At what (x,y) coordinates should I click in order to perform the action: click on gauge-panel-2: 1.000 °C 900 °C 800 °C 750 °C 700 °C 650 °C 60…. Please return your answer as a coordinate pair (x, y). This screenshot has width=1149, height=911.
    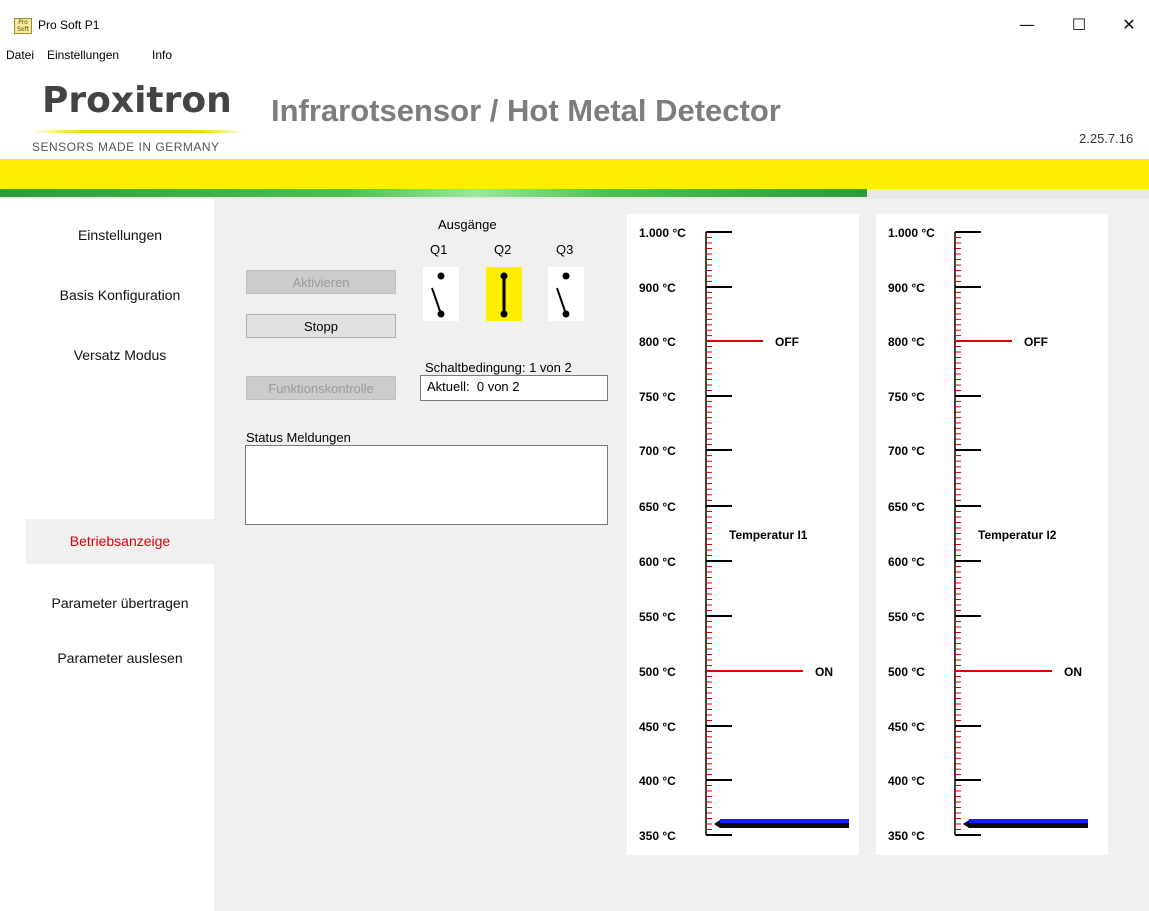
    Looking at the image, I should click on (992, 534).